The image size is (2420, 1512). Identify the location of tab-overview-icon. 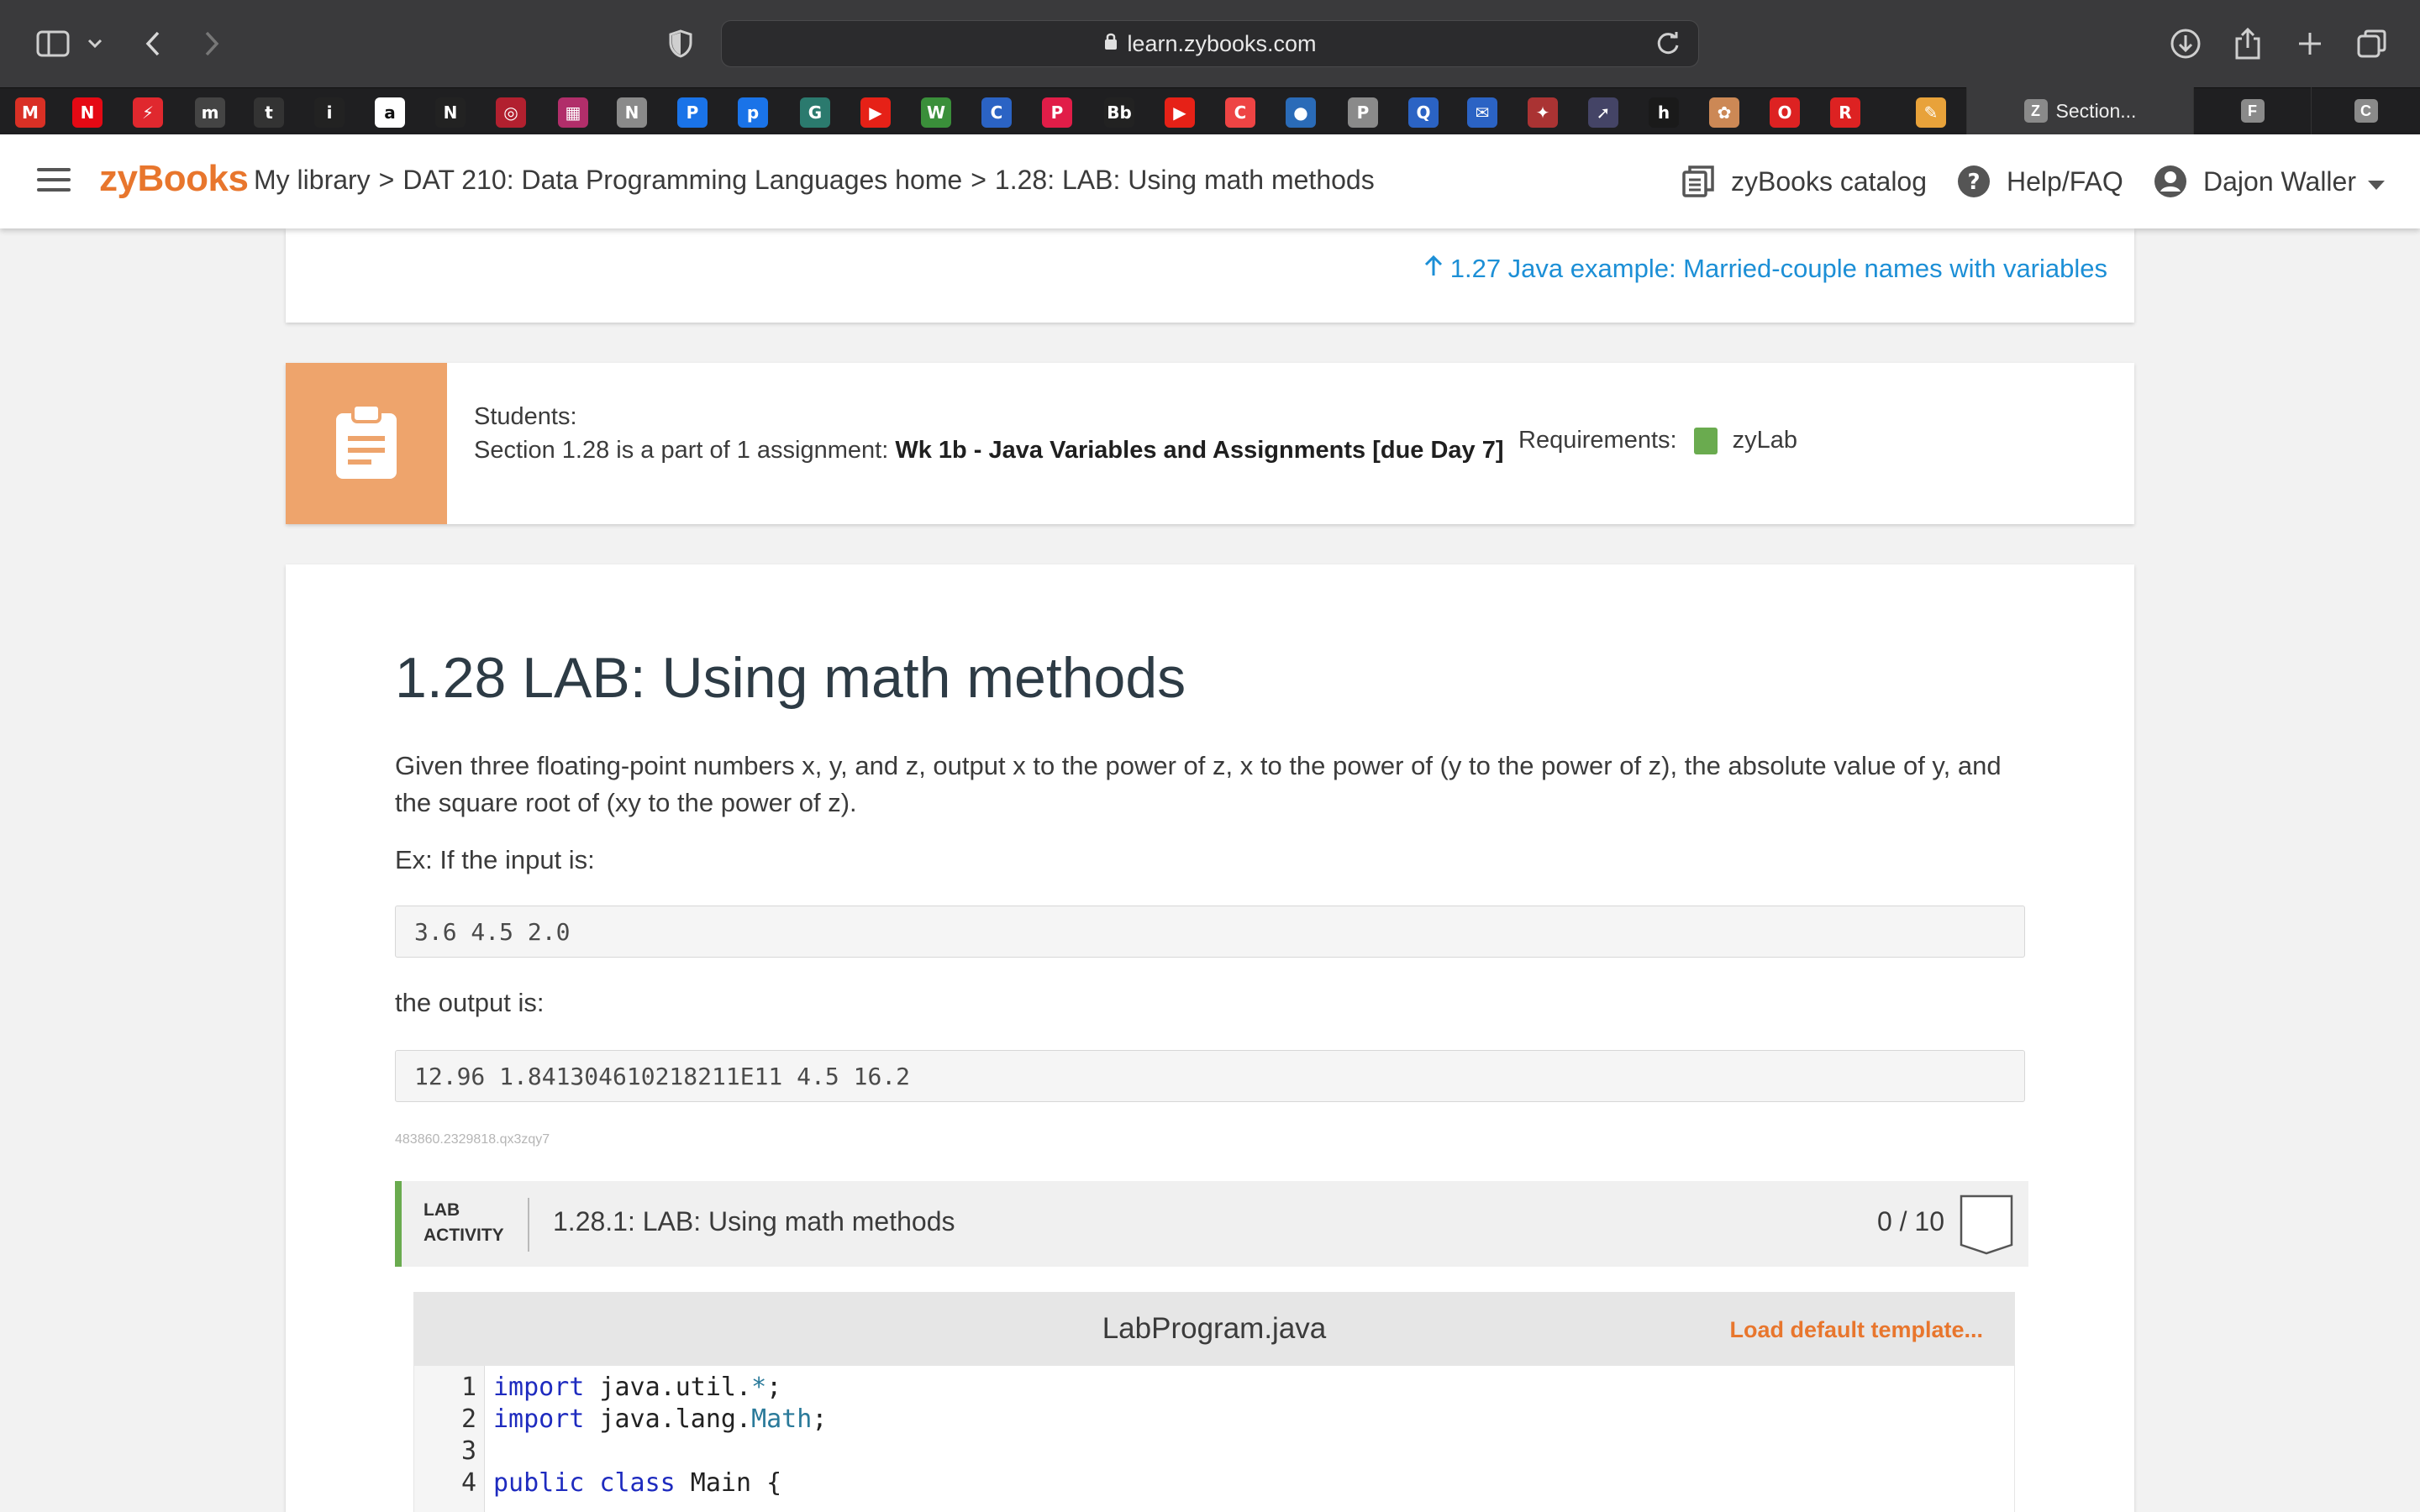
(2372, 44).